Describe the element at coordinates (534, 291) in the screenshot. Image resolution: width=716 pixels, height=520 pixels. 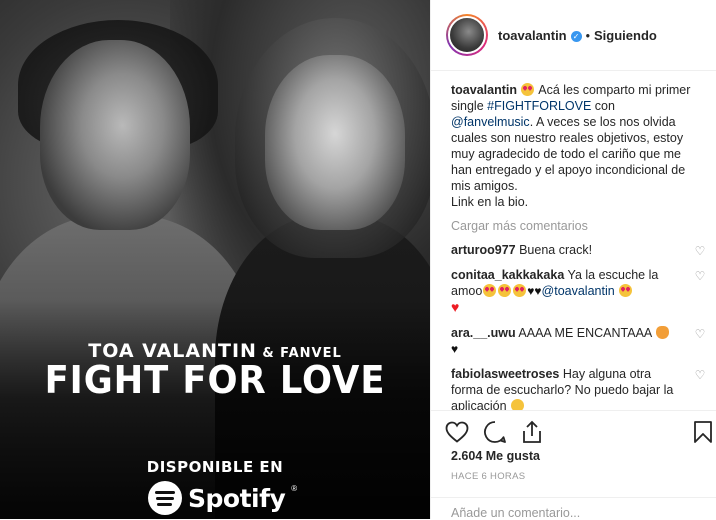
I see `black-heart-emoji: ♥♥` at that location.